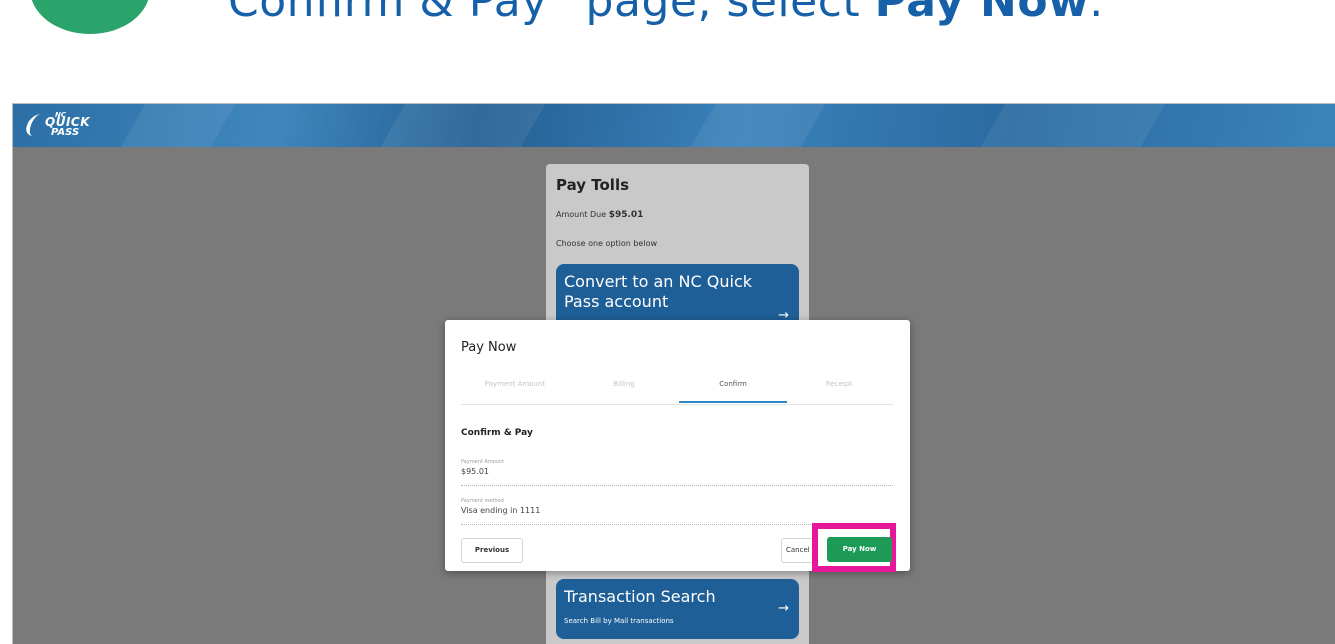  What do you see at coordinates (607, 243) in the screenshot?
I see `choose-option-text: Choose one option below` at bounding box center [607, 243].